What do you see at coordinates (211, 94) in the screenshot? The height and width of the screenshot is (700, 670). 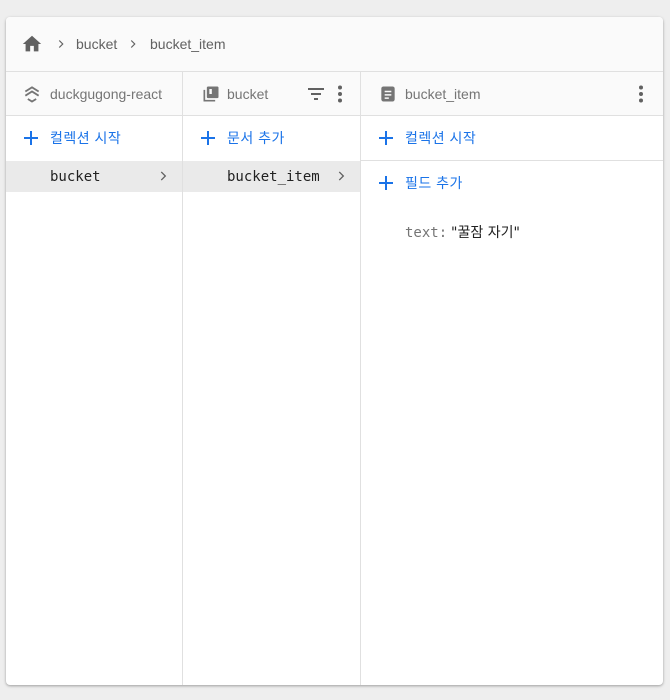 I see `collection-icon` at bounding box center [211, 94].